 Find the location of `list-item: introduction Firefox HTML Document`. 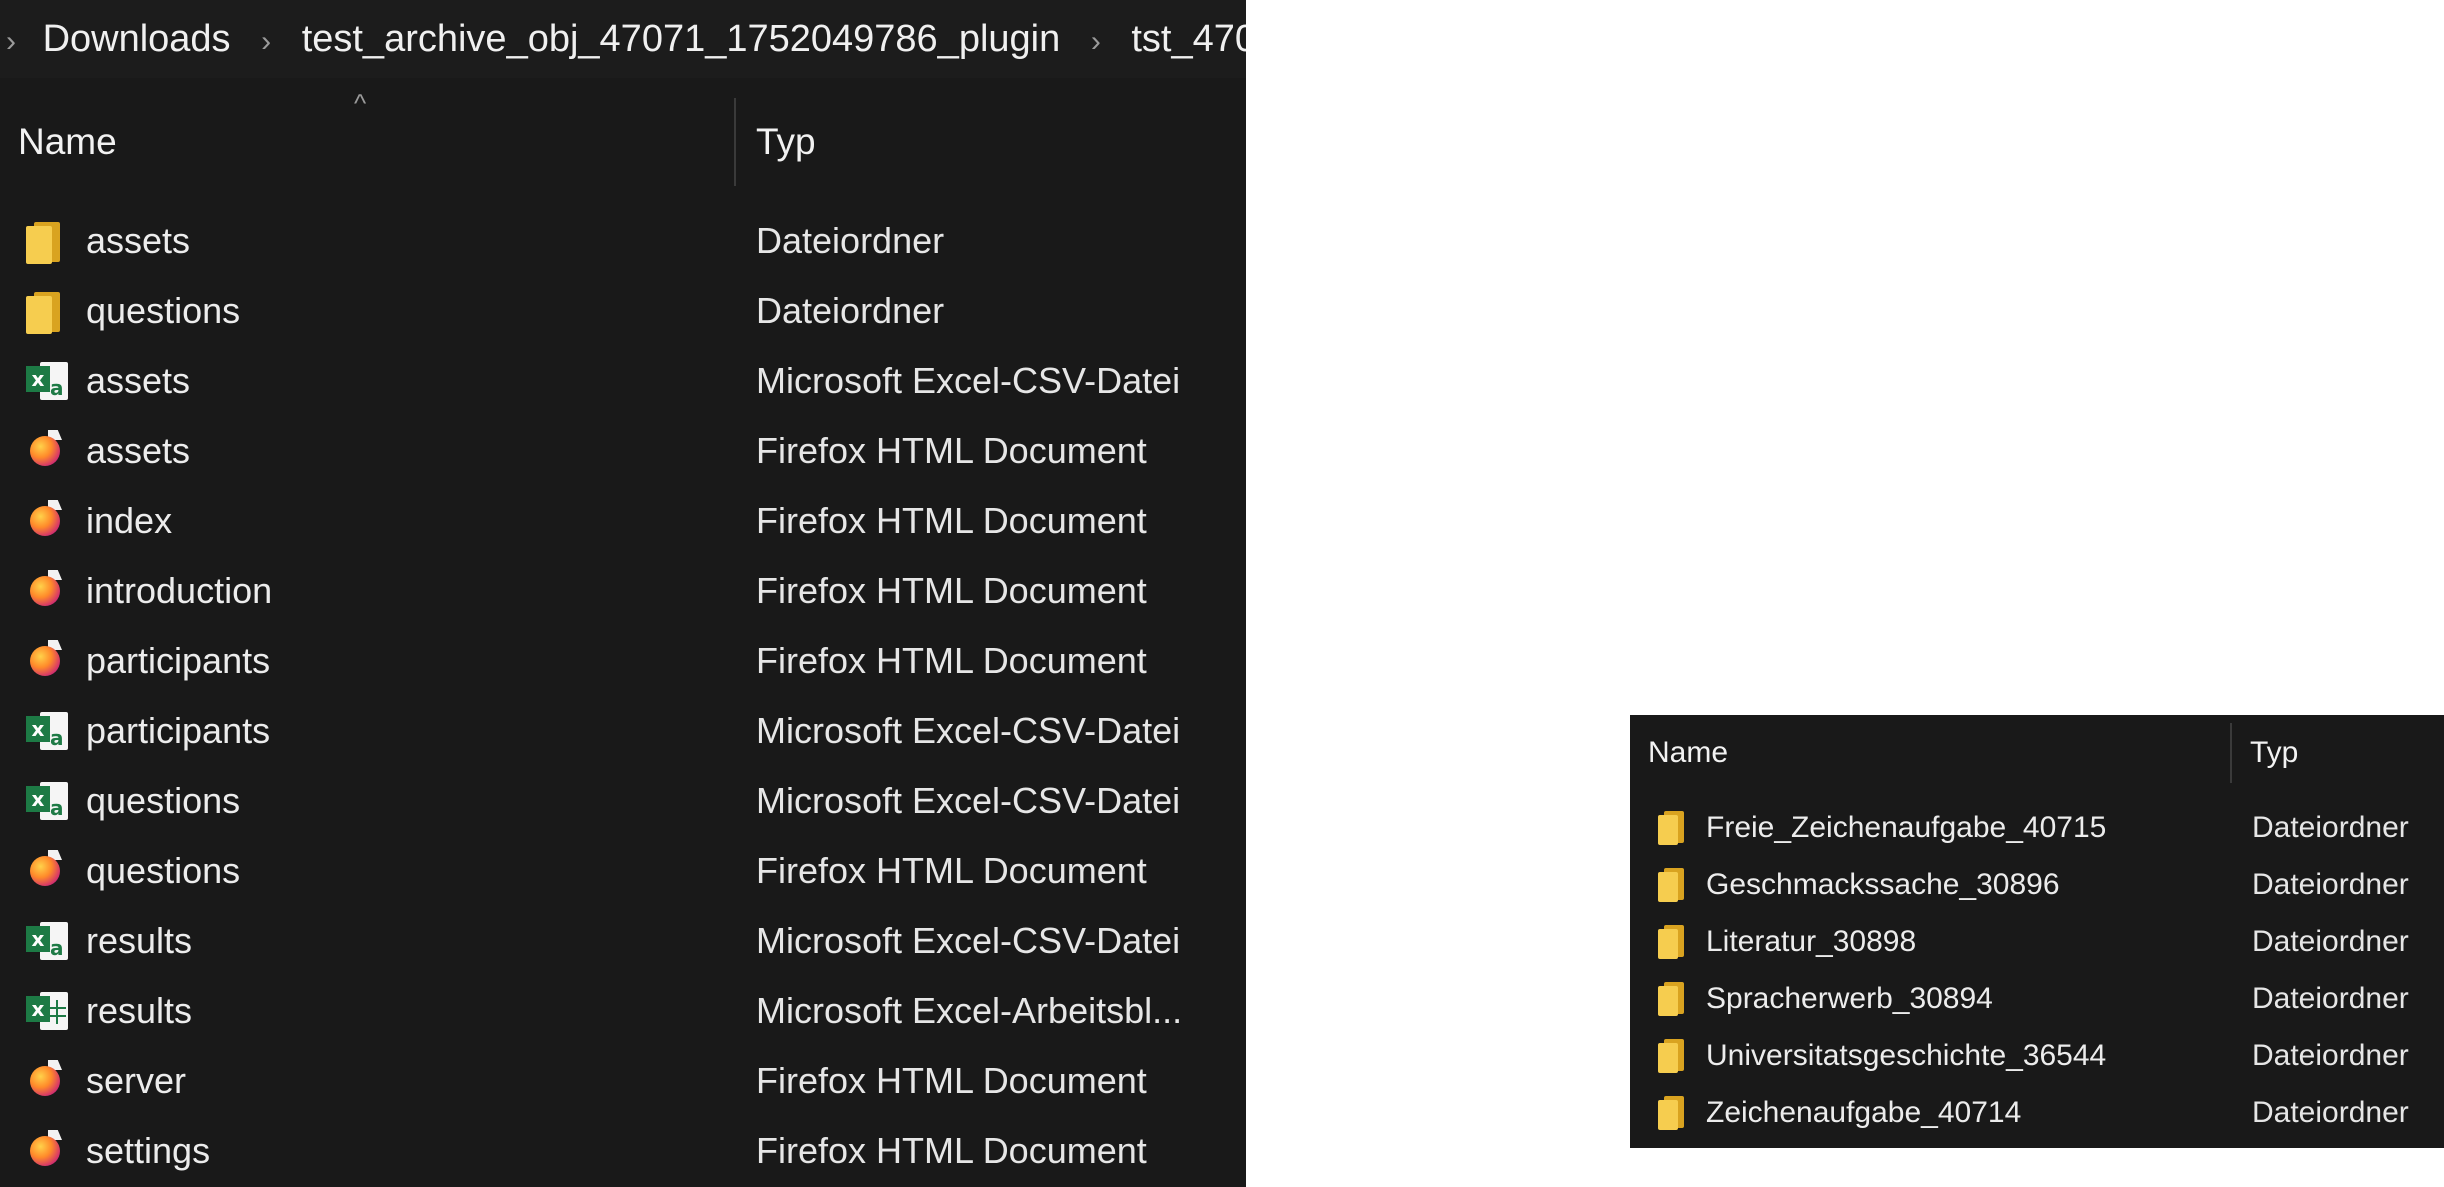

list-item: introduction Firefox HTML Document is located at coordinates (623, 591).